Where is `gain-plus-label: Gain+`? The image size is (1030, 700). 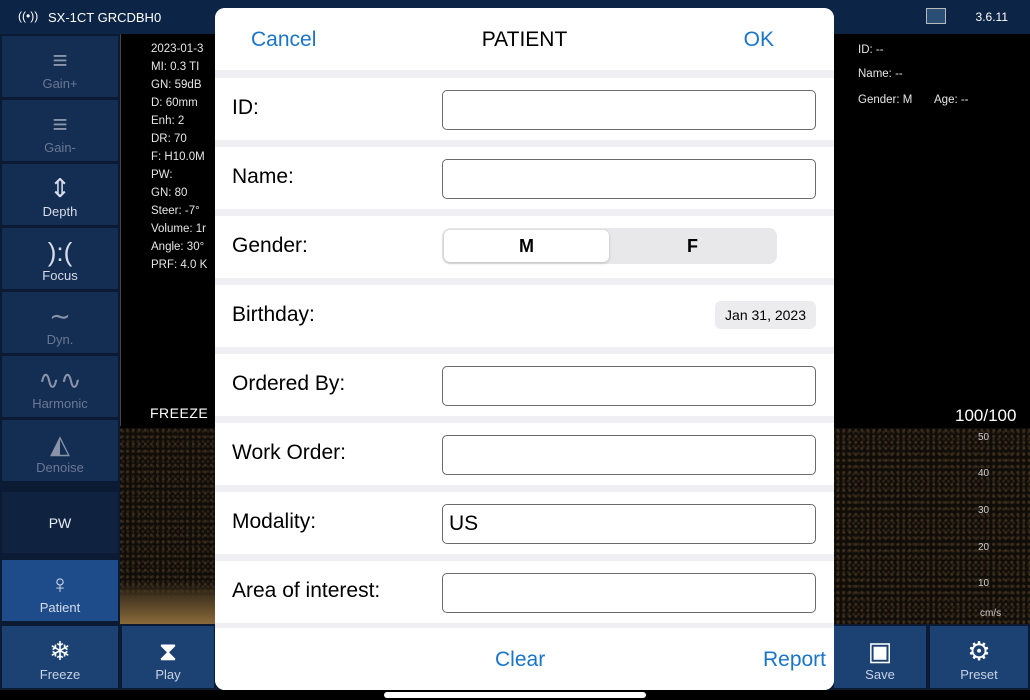 gain-plus-label: Gain+ is located at coordinates (60, 83).